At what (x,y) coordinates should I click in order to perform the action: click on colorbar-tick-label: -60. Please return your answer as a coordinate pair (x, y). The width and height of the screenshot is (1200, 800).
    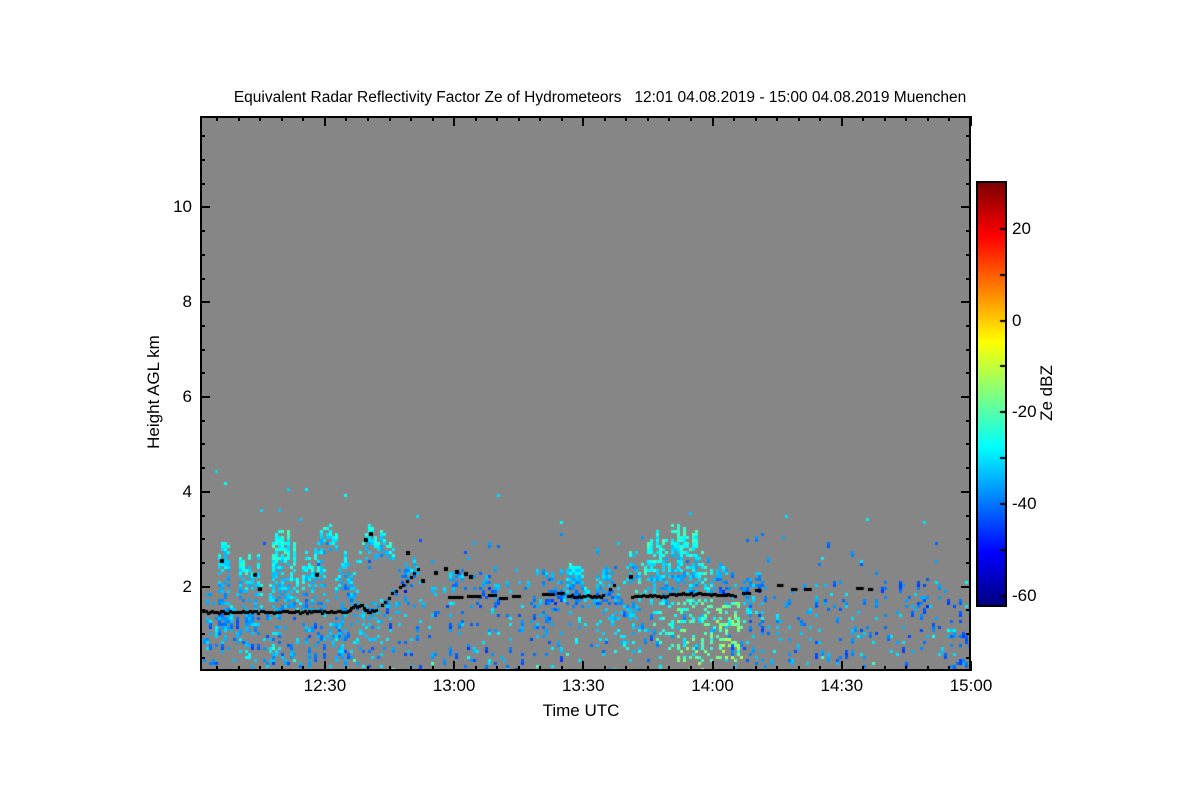
    Looking at the image, I should click on (1024, 595).